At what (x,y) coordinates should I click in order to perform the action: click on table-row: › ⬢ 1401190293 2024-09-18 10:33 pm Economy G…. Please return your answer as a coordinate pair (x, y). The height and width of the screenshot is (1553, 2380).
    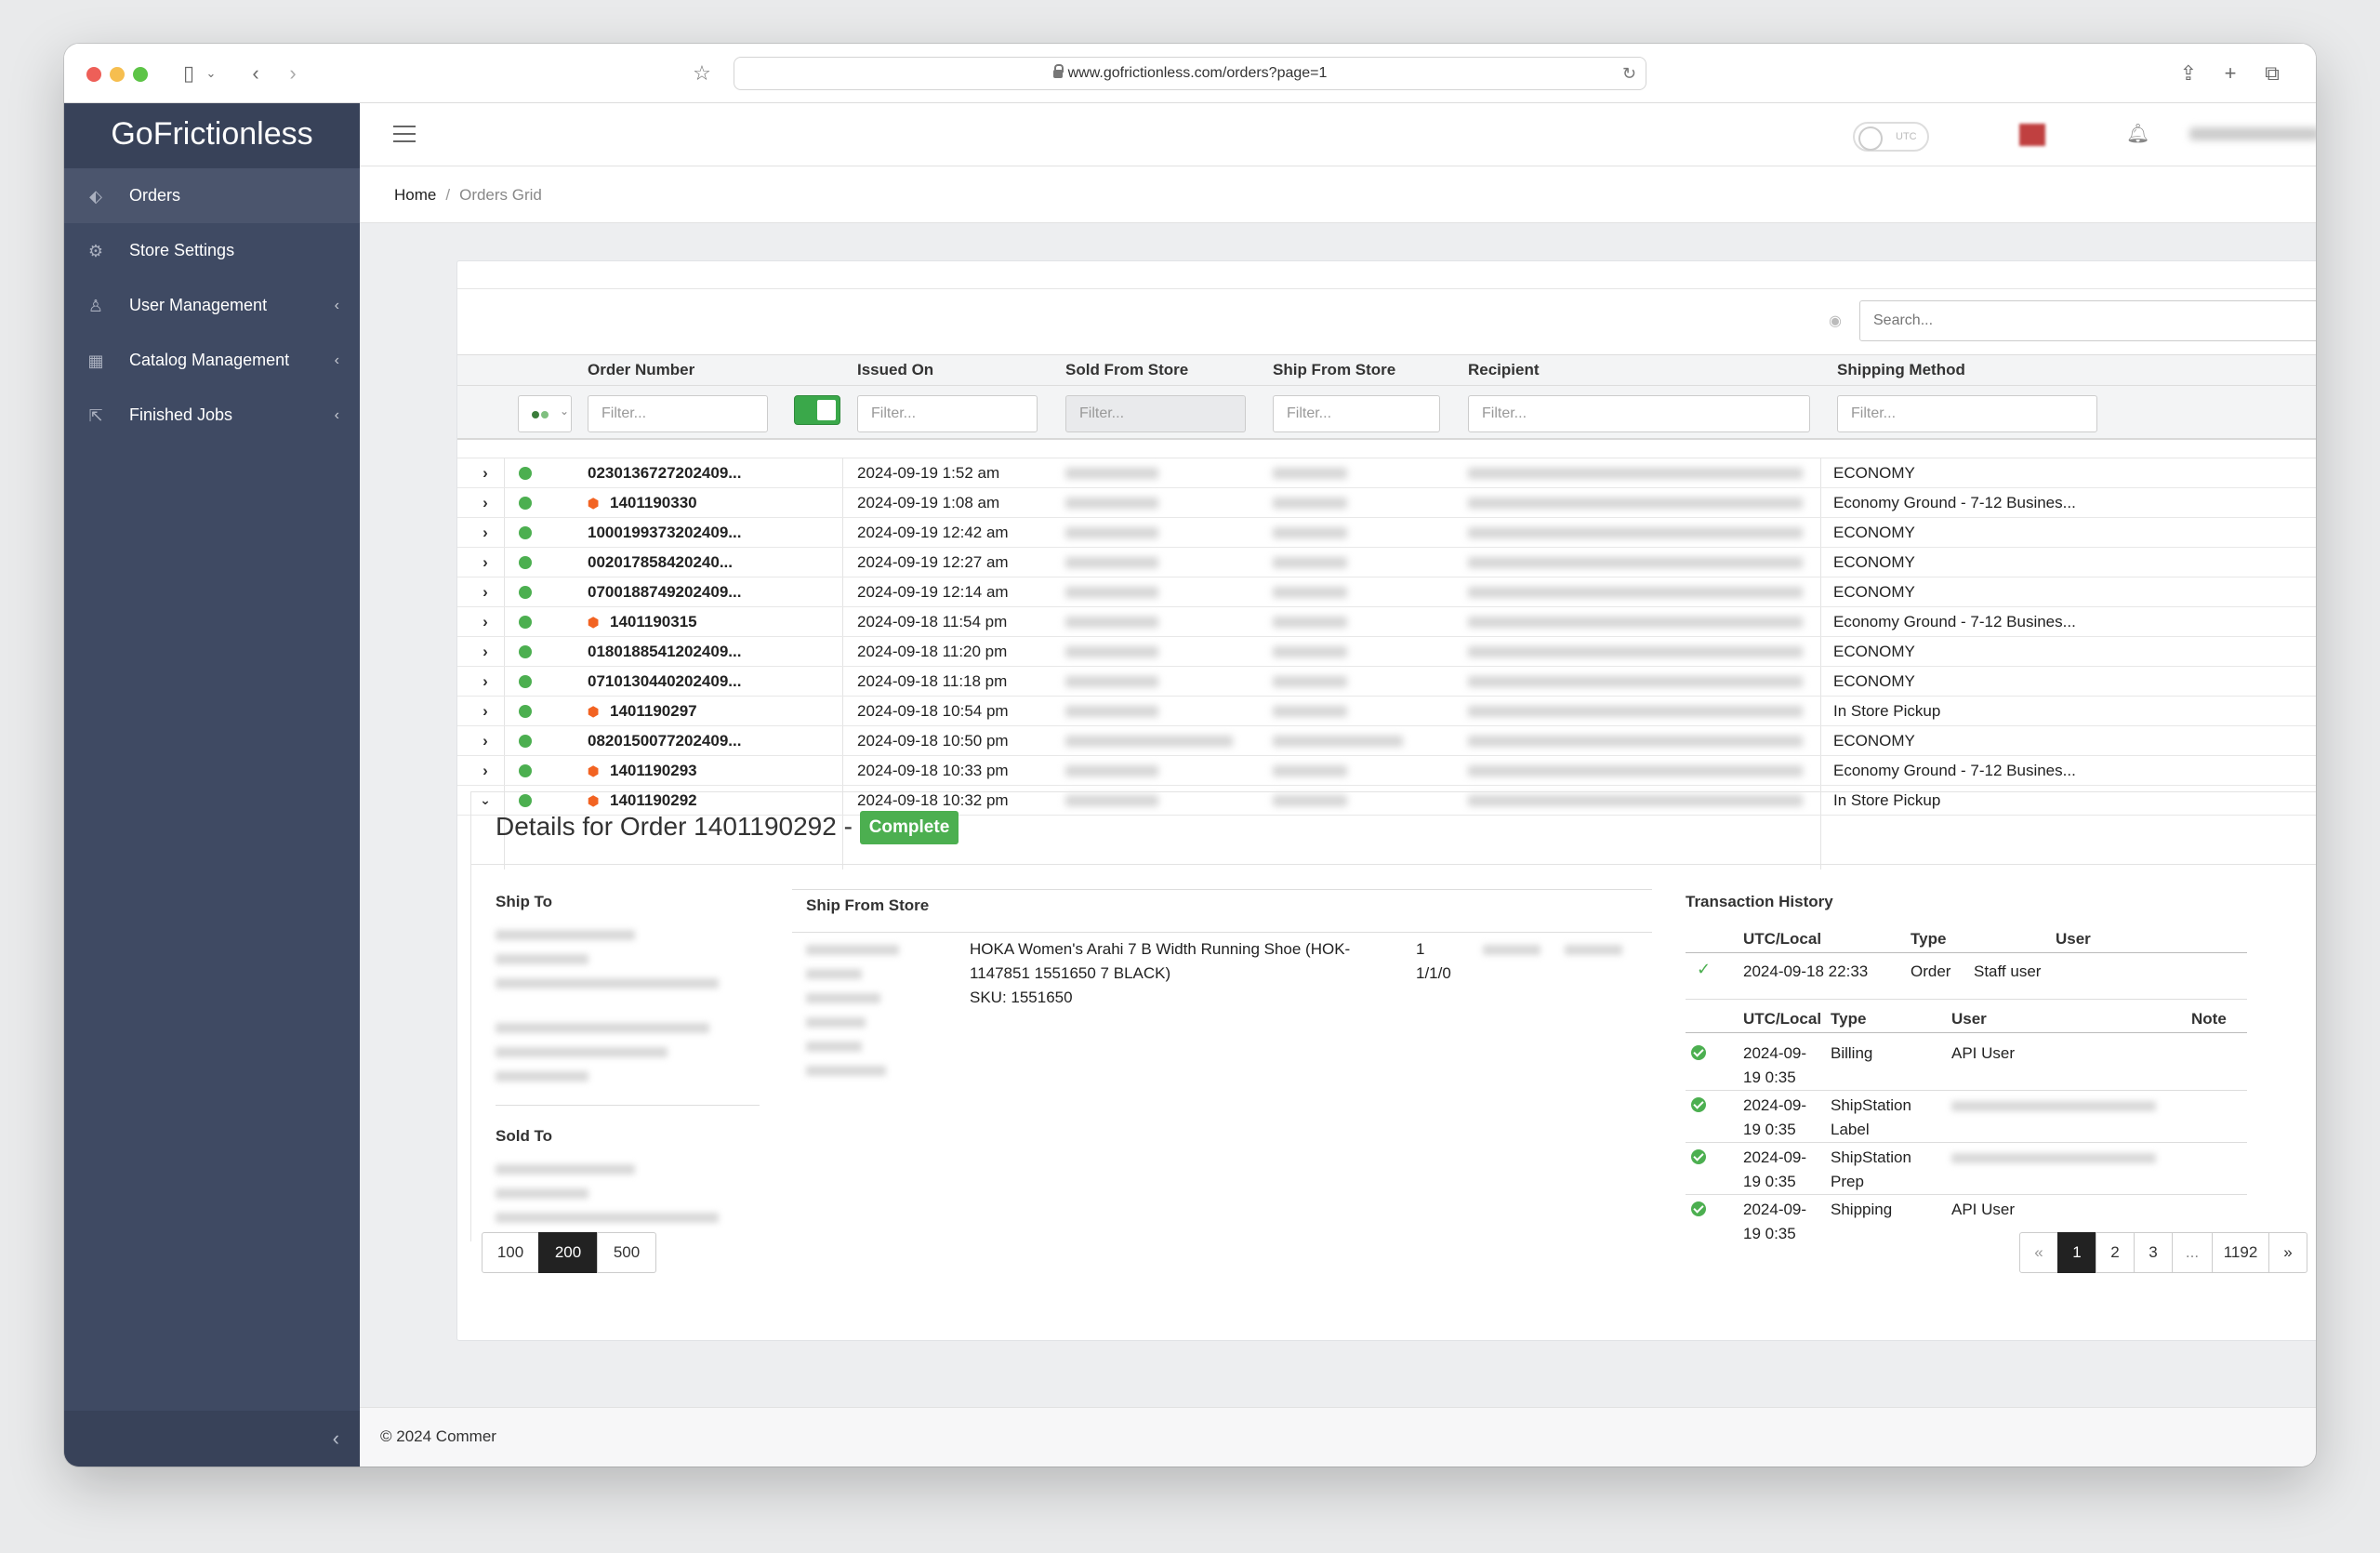
    Looking at the image, I should click on (1386, 771).